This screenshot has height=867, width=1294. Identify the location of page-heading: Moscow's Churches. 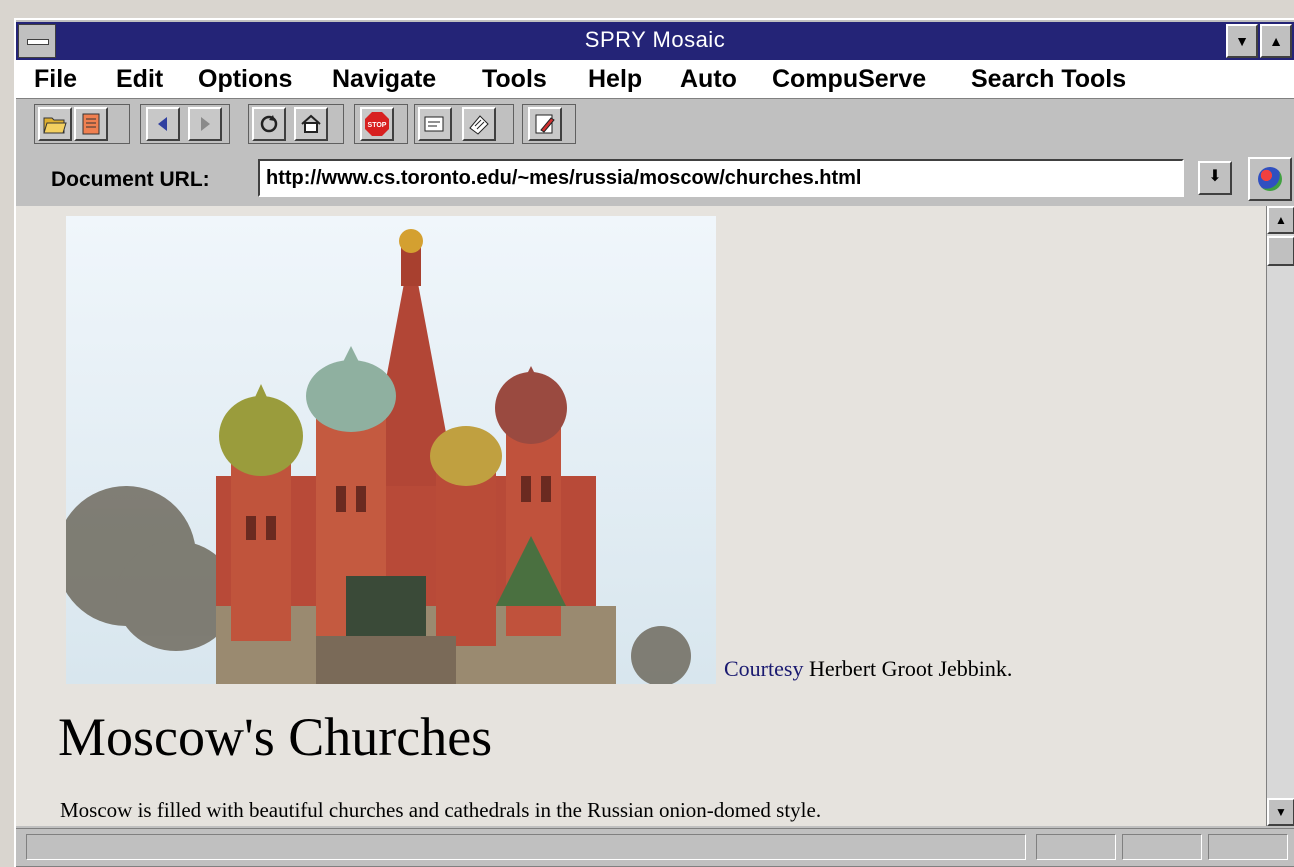
(275, 737).